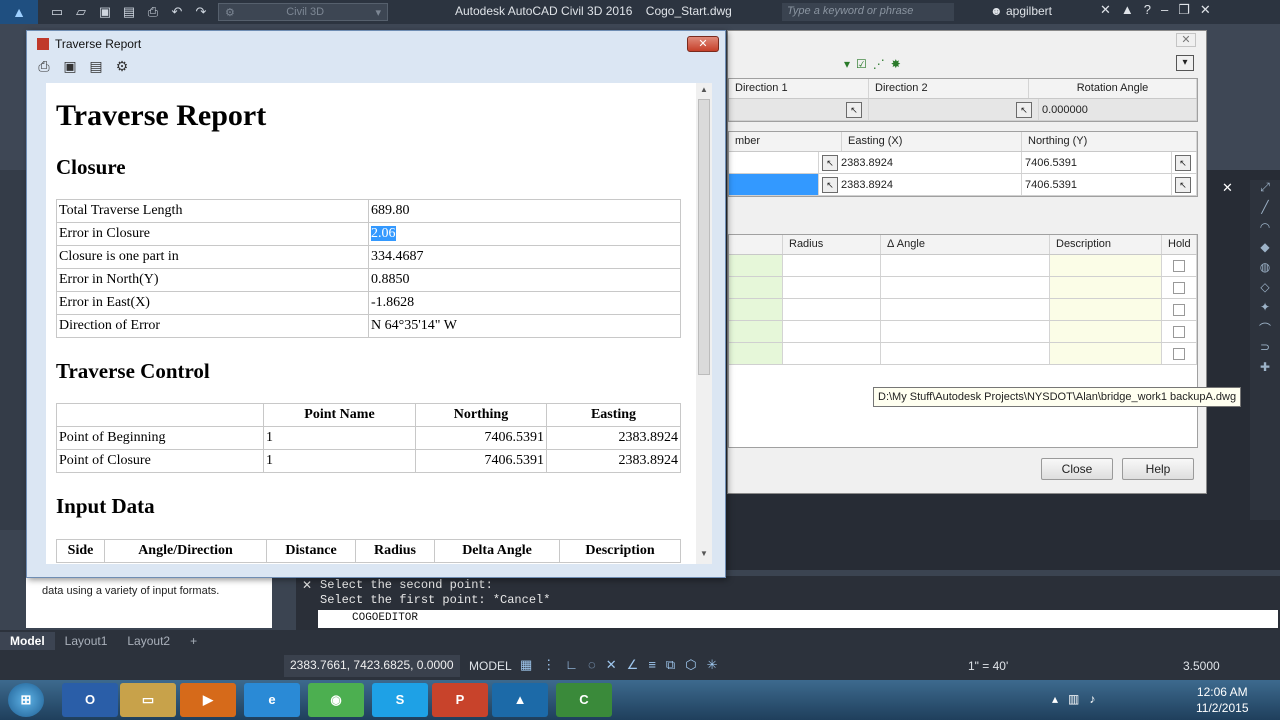  Describe the element at coordinates (1164, 10) in the screenshot. I see `minimize-icon: –` at that location.